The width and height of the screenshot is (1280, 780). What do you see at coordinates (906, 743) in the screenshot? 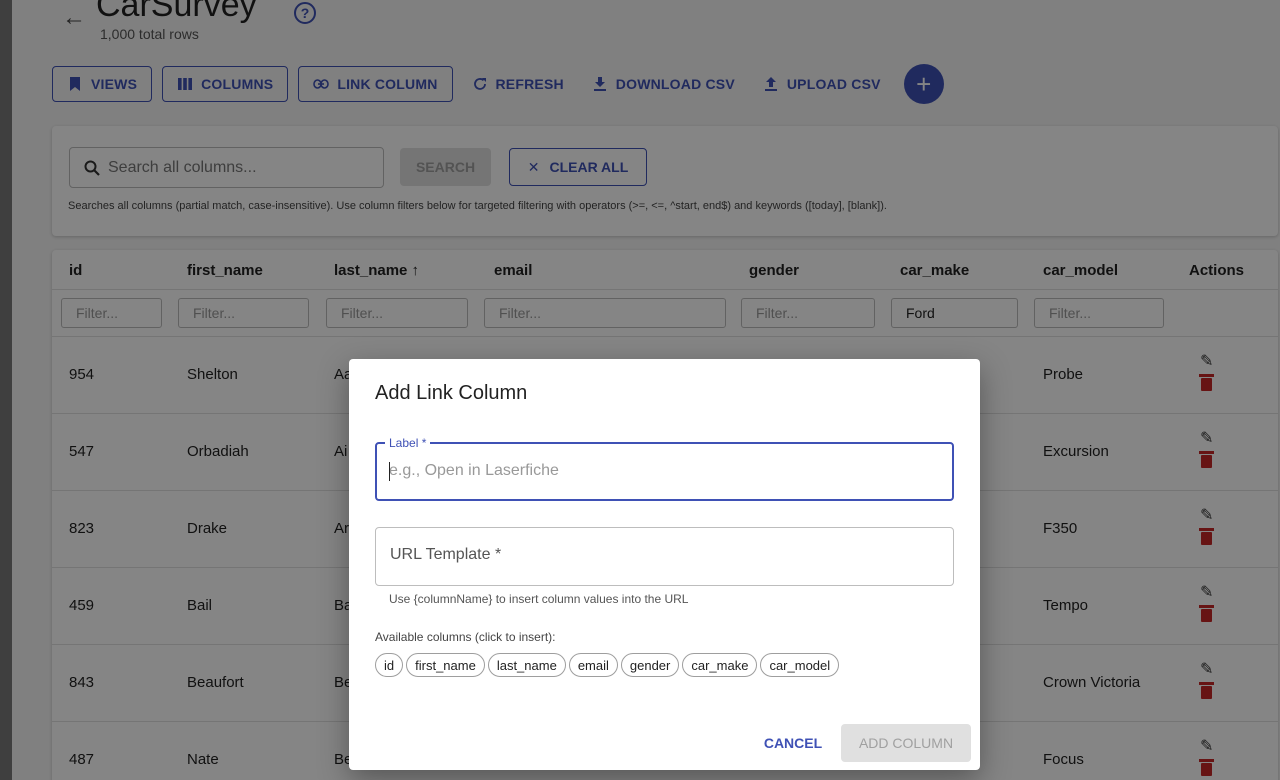
I see `add-column-button: ADD COLUMN` at bounding box center [906, 743].